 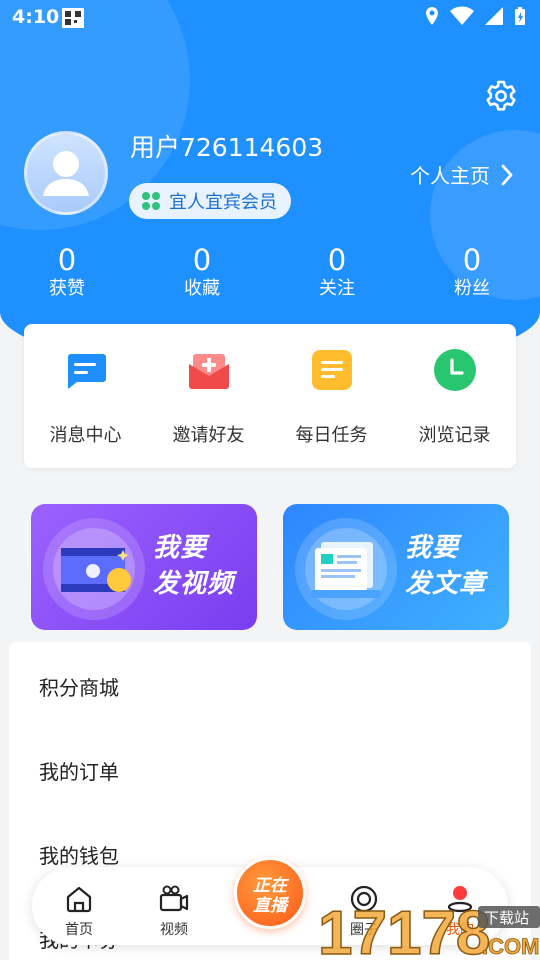 I want to click on status-time: 4:10, so click(x=36, y=17).